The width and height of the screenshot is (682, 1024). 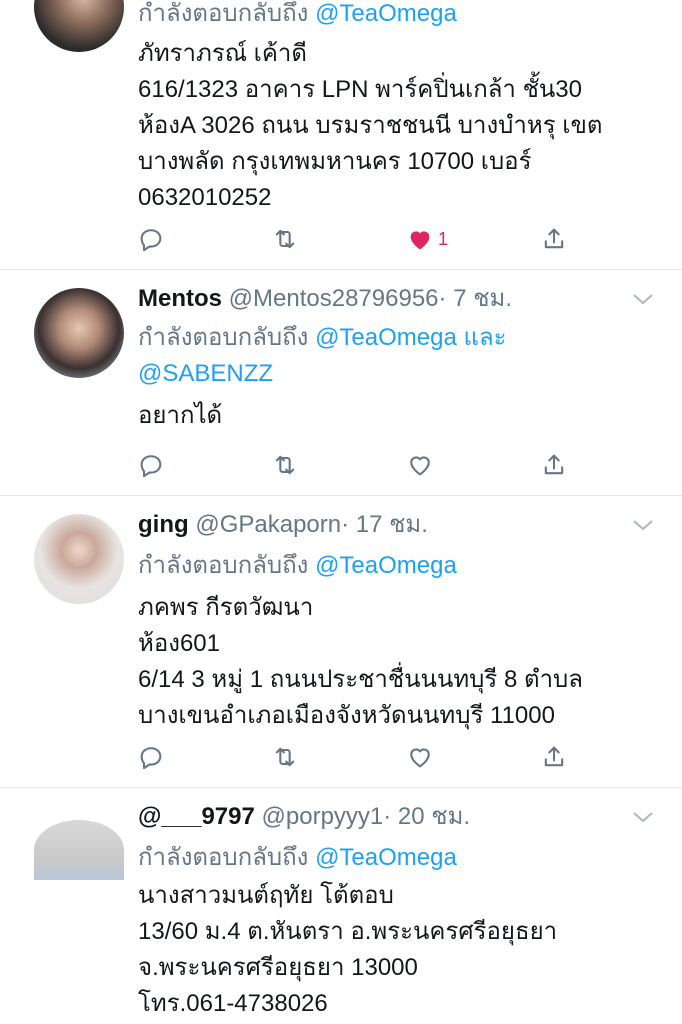 I want to click on like-button: 1, so click(x=436, y=239).